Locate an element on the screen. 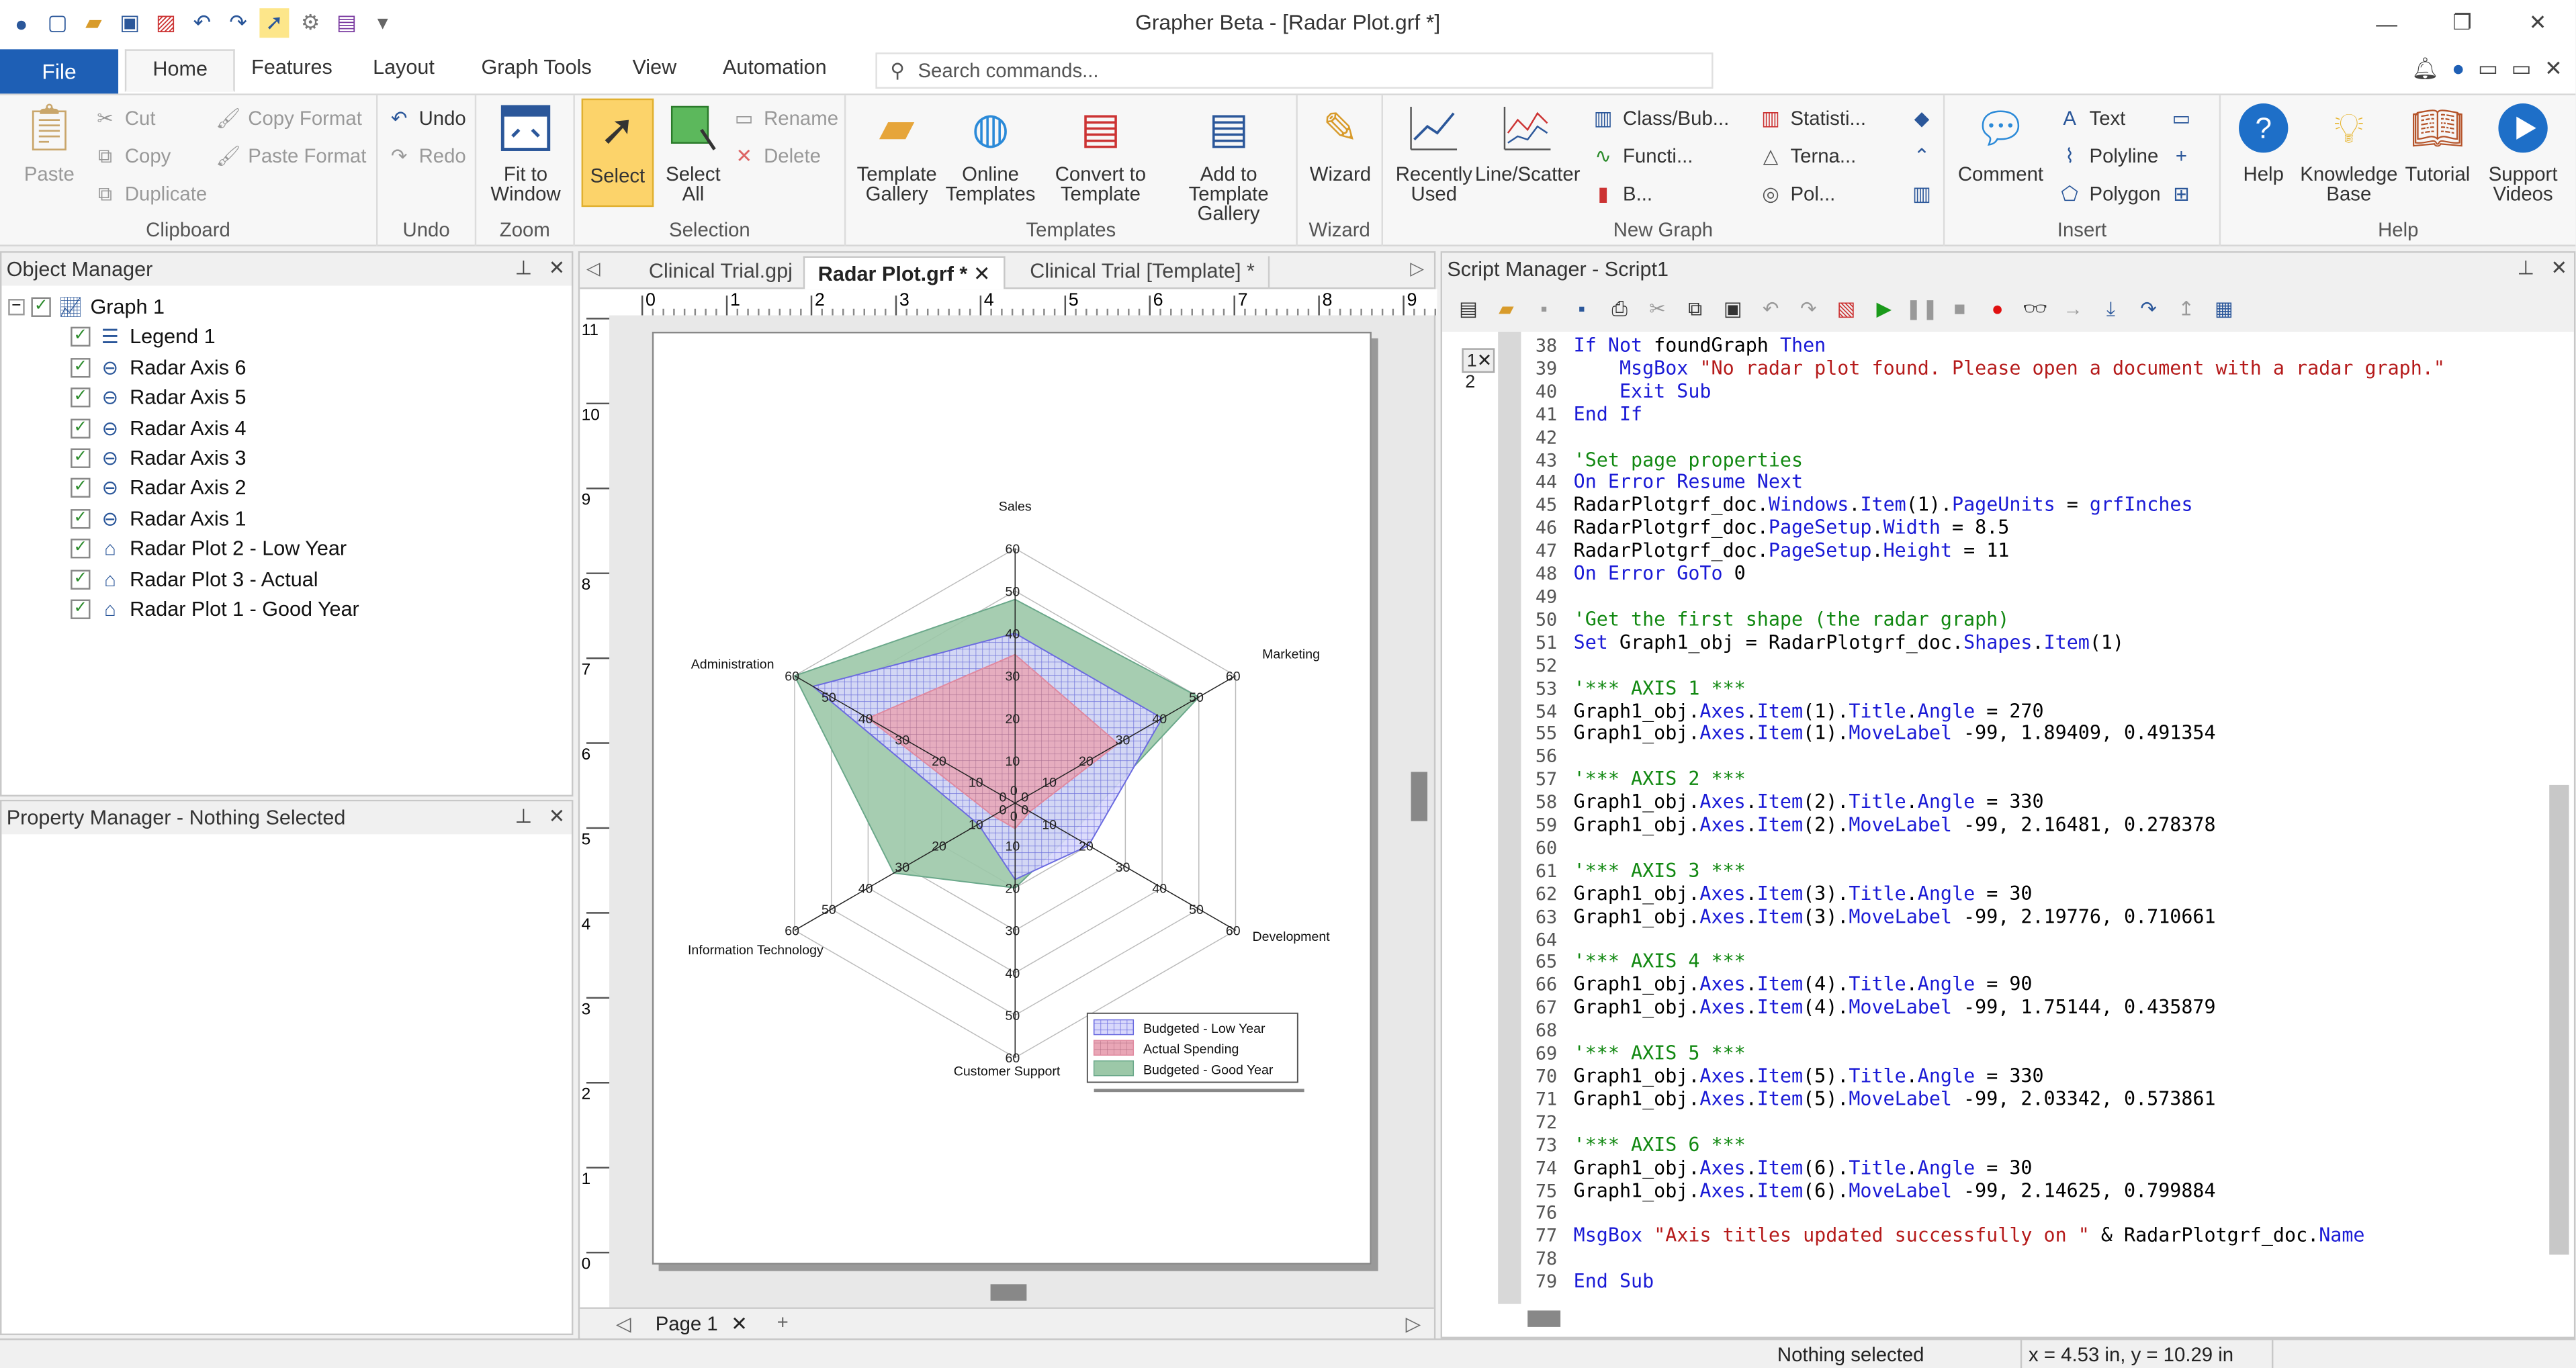 This screenshot has width=2576, height=1368. add-symbol-button: + is located at coordinates (2181, 156).